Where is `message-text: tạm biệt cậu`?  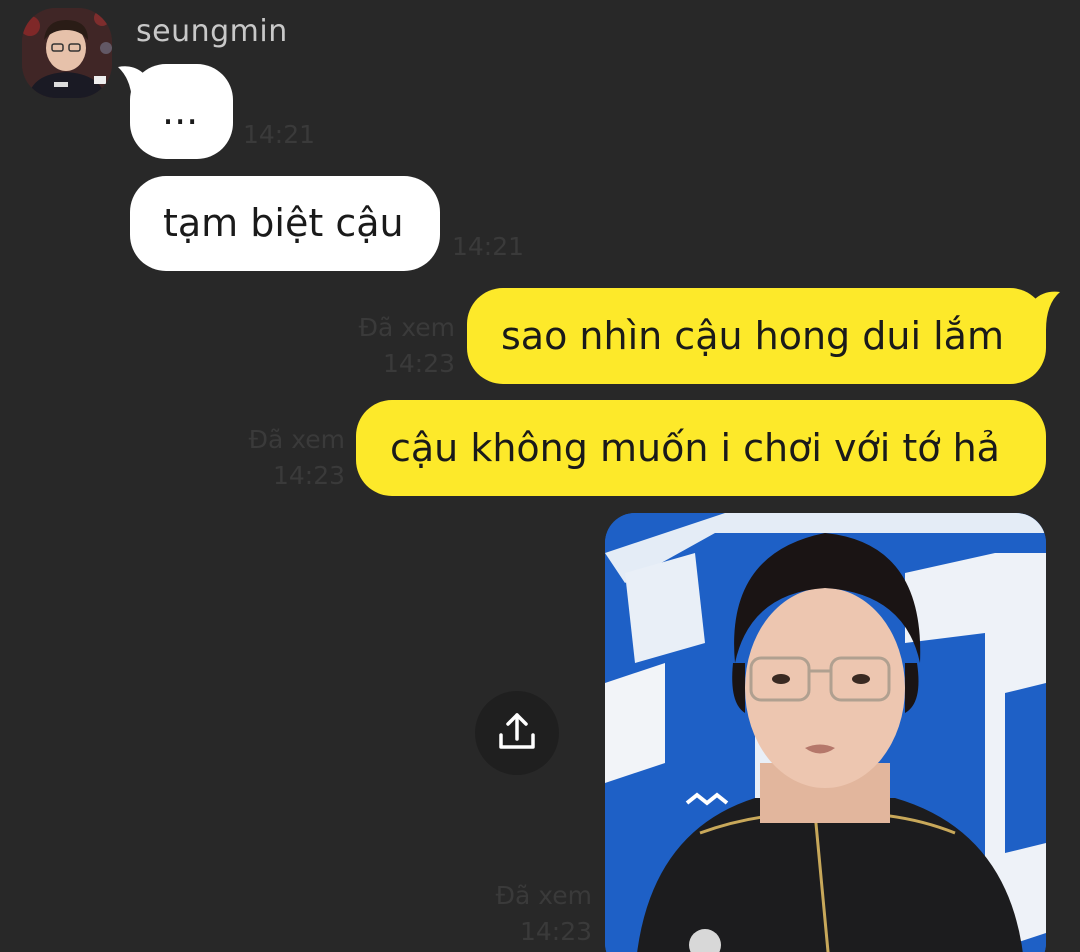 message-text: tạm biệt cậu is located at coordinates (283, 223).